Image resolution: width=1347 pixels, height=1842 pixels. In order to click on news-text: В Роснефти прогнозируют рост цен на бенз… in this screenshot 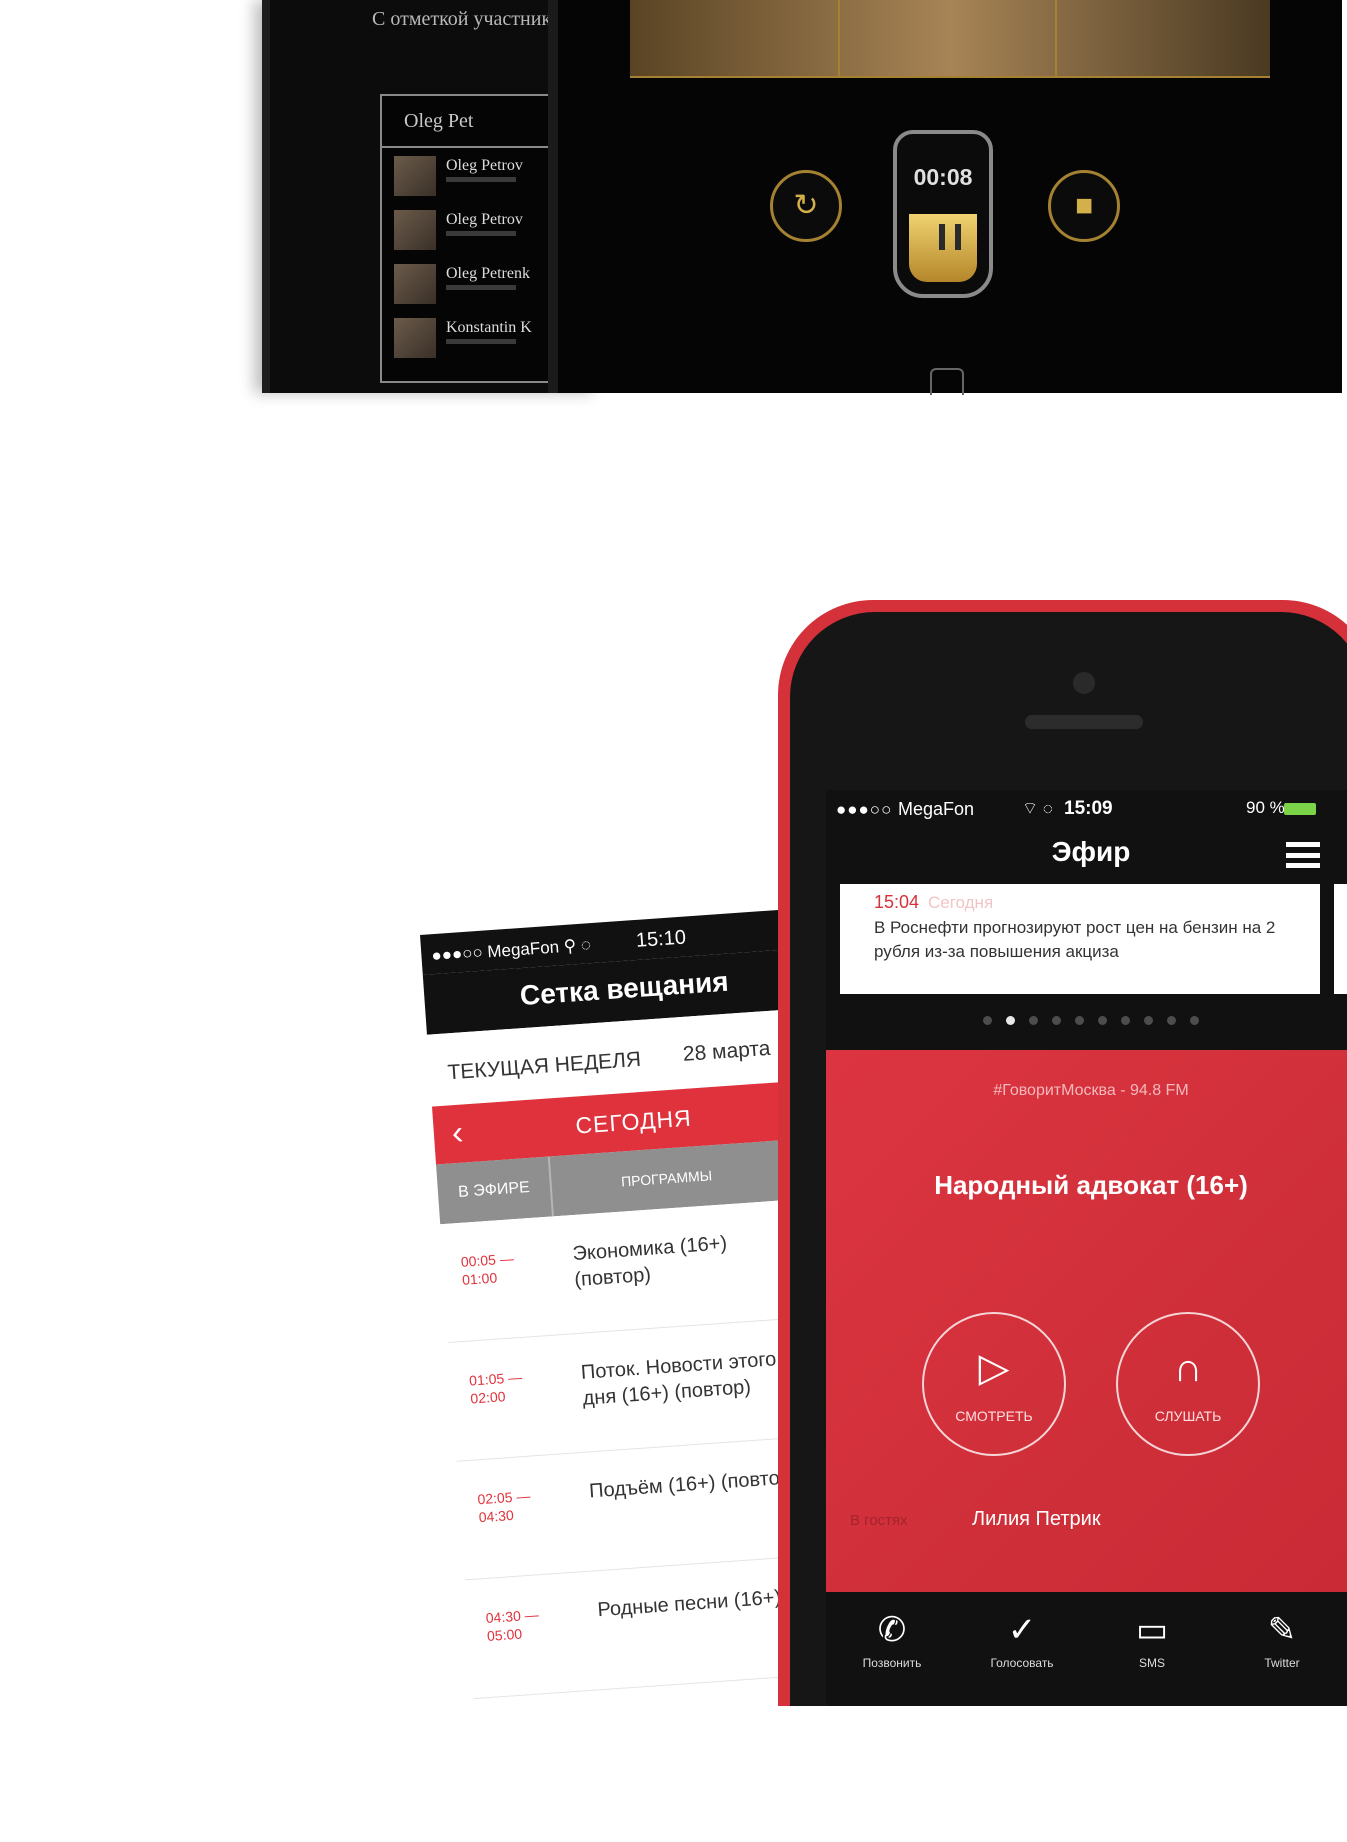, I will do `click(1075, 939)`.